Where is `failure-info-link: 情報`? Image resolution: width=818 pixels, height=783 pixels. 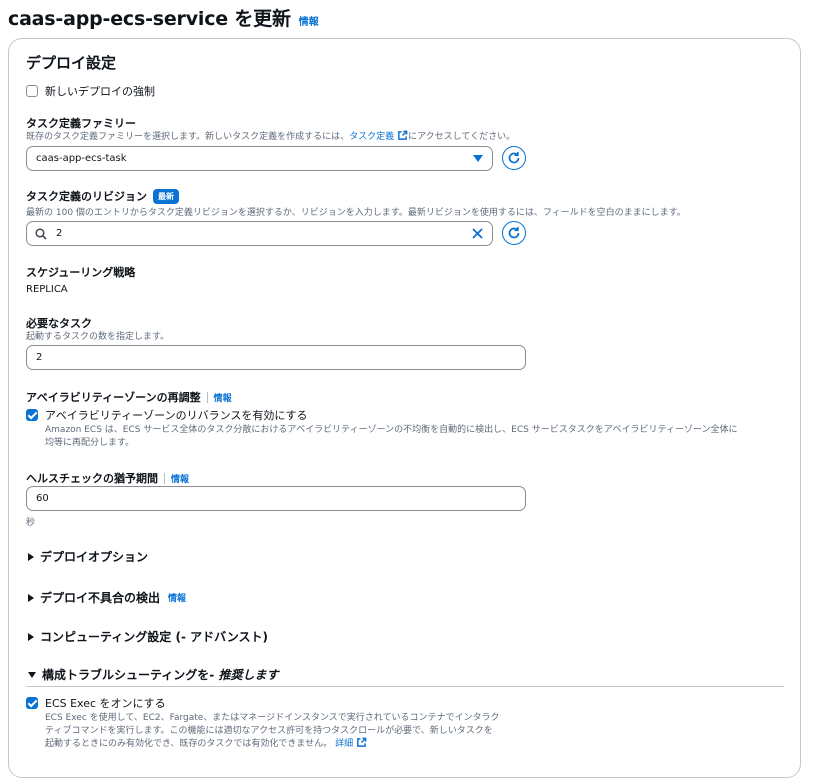 failure-info-link: 情報 is located at coordinates (177, 597).